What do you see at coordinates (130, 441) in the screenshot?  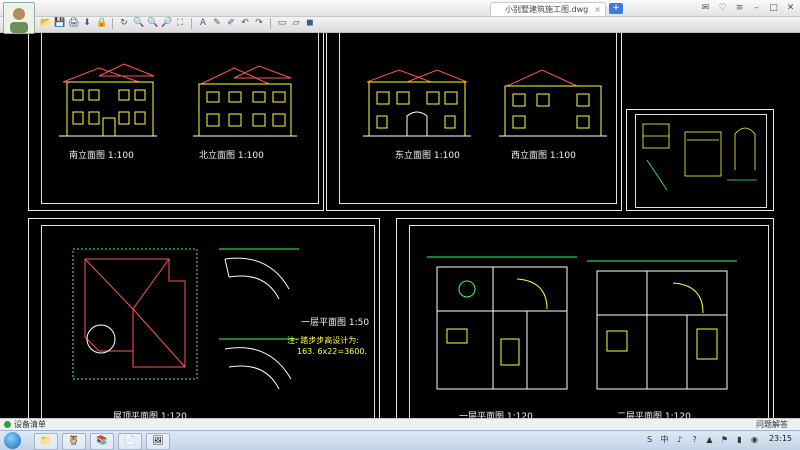 I see `document-task-icon: 📄` at bounding box center [130, 441].